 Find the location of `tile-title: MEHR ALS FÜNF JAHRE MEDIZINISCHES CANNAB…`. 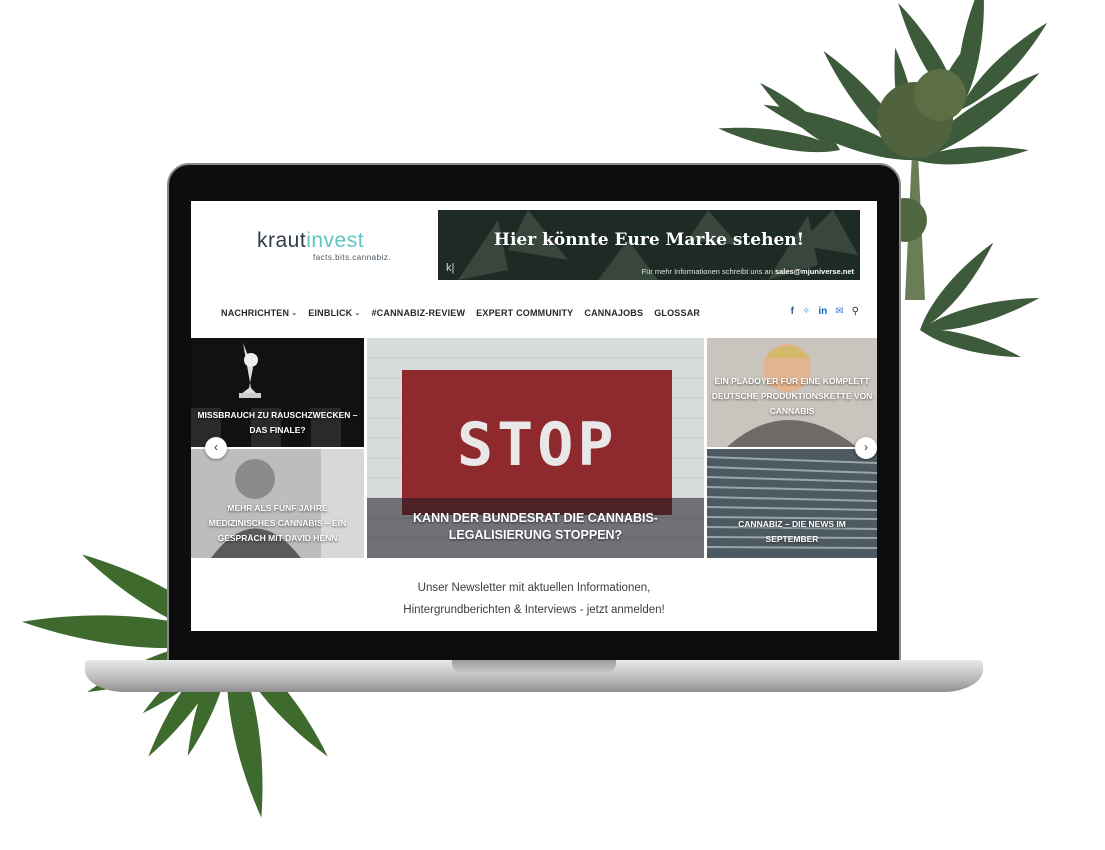

tile-title: MEHR ALS FÜNF JAHRE MEDIZINISCHES CANNAB… is located at coordinates (277, 523).